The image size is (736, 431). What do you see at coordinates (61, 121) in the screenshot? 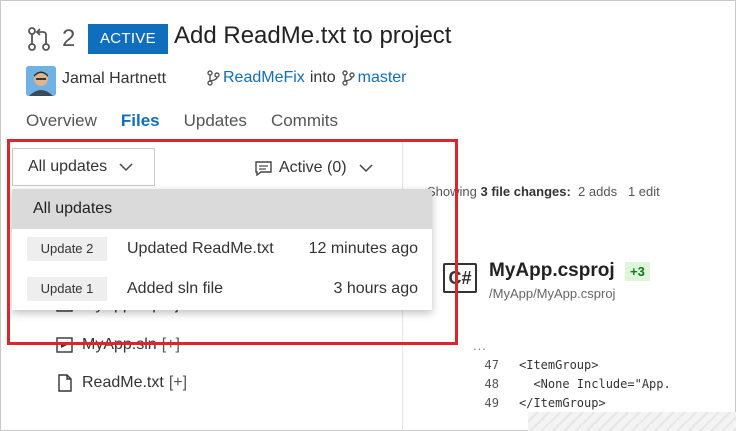
I see `tab-overview: Overview` at bounding box center [61, 121].